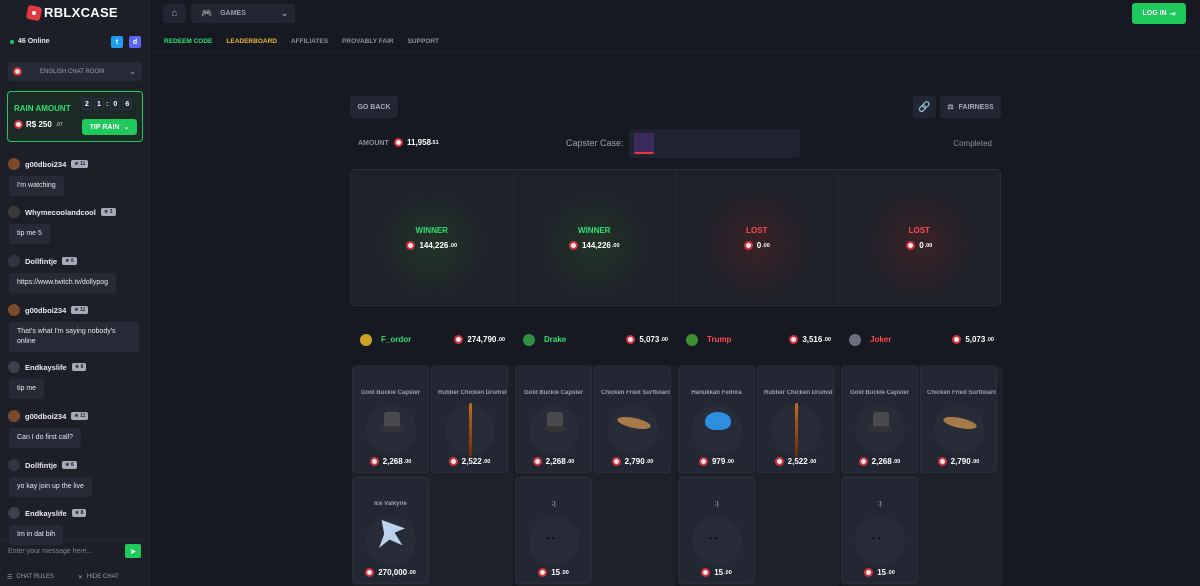  What do you see at coordinates (714, 143) in the screenshot?
I see `case-slot` at bounding box center [714, 143].